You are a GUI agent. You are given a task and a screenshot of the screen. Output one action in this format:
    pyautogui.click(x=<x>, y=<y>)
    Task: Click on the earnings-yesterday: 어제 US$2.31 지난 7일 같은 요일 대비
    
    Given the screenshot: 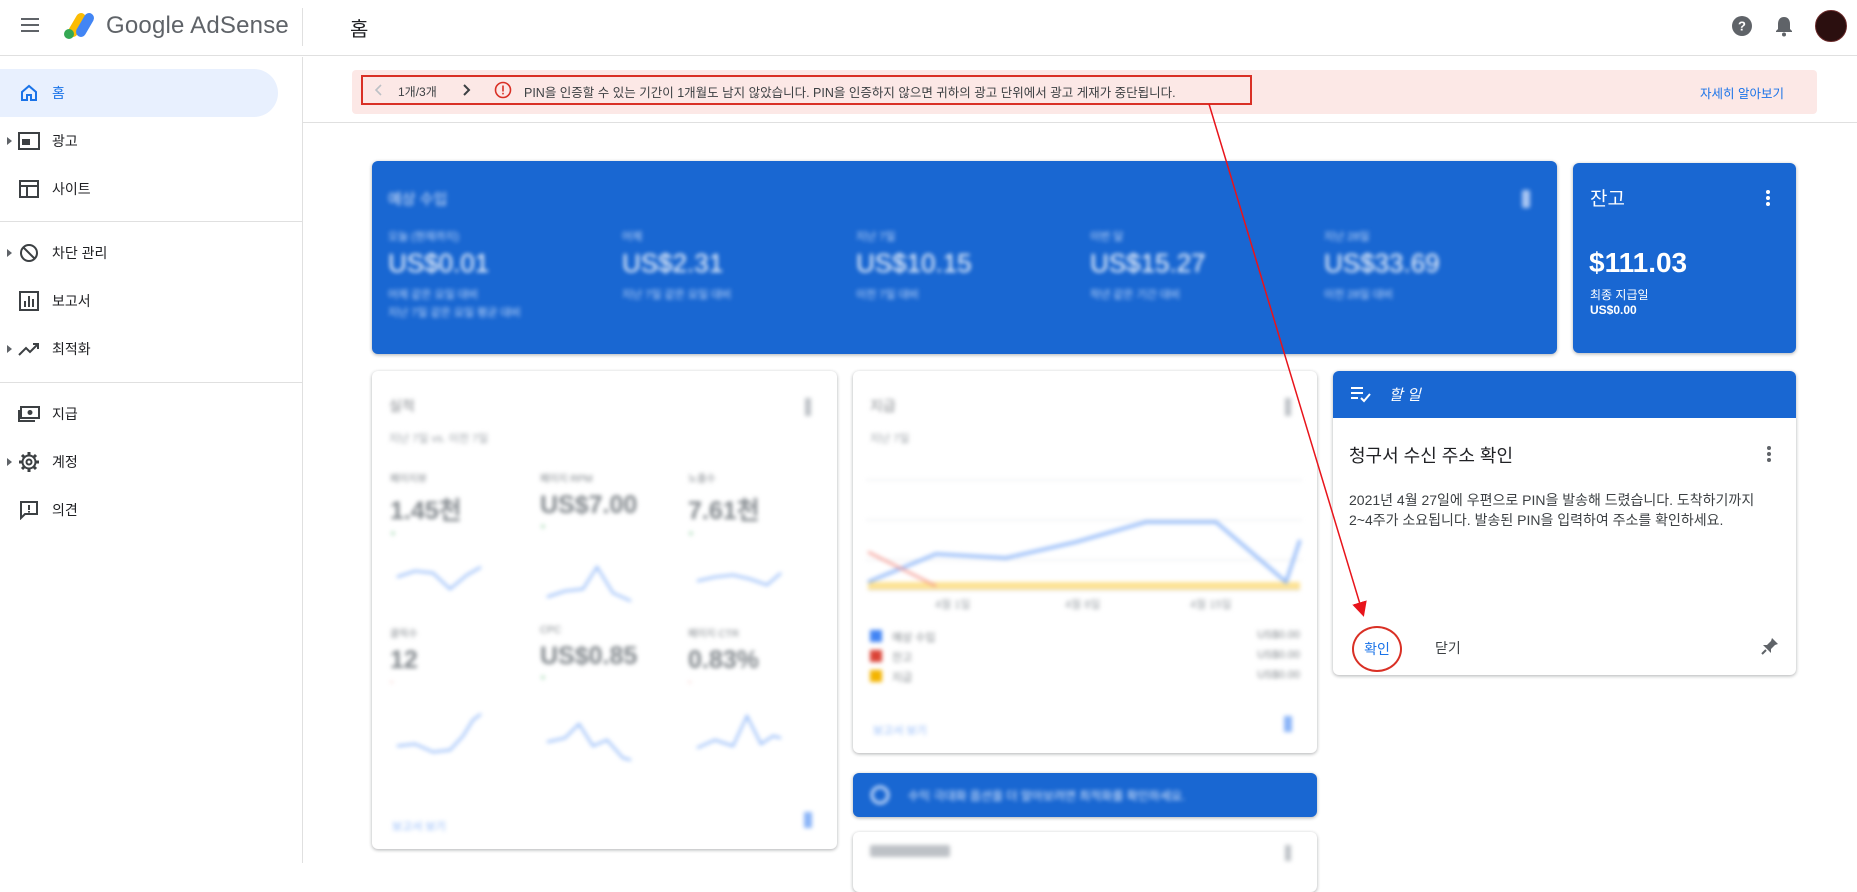 What is the action you would take?
    pyautogui.click(x=677, y=266)
    